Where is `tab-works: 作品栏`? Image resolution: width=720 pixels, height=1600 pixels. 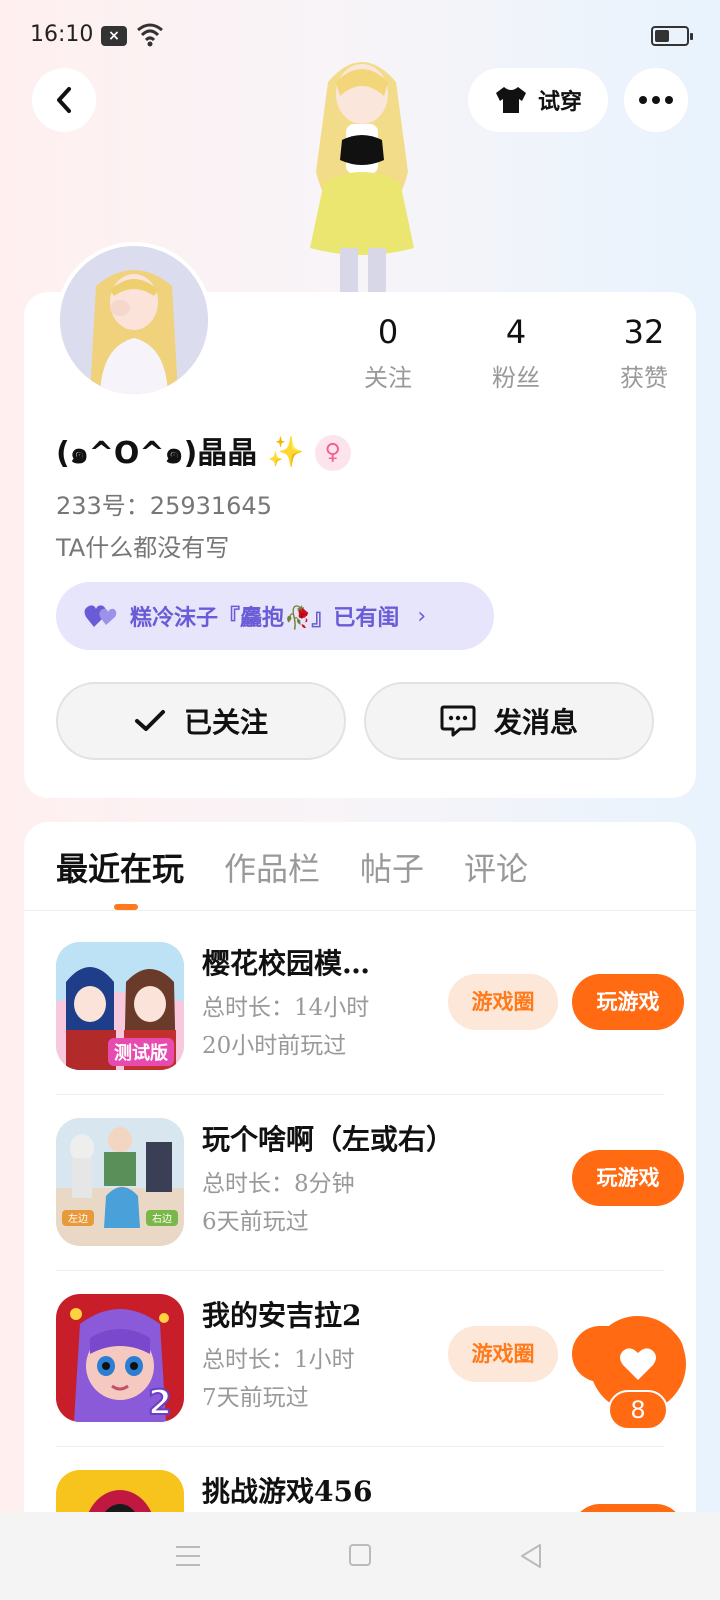 tab-works: 作品栏 is located at coordinates (272, 867).